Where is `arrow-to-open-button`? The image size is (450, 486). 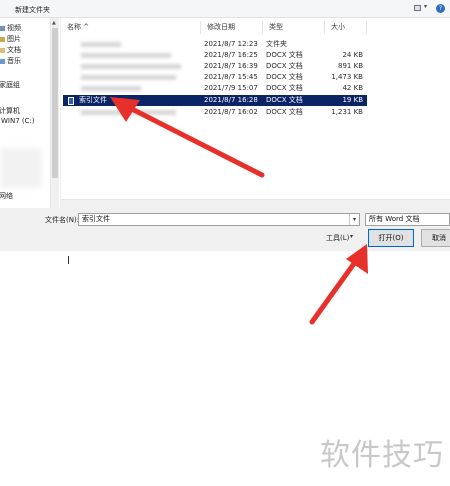 arrow-to-open-button is located at coordinates (338, 284).